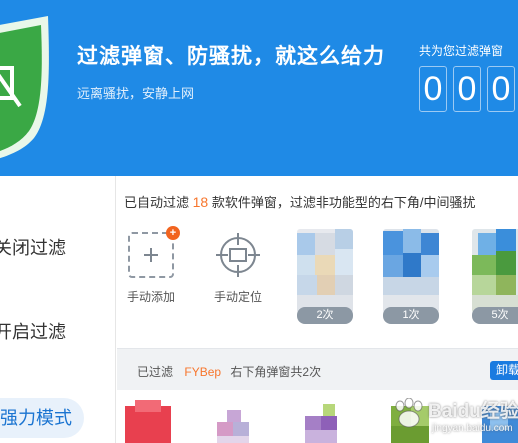  Describe the element at coordinates (343, 202) in the screenshot. I see `summary-suffix: 款软件弹窗，过滤非功能型的右下角/中间骚扰` at that location.